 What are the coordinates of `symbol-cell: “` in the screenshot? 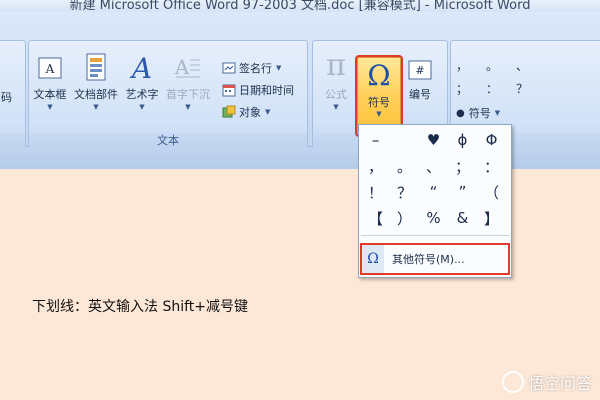 It's located at (433, 192).